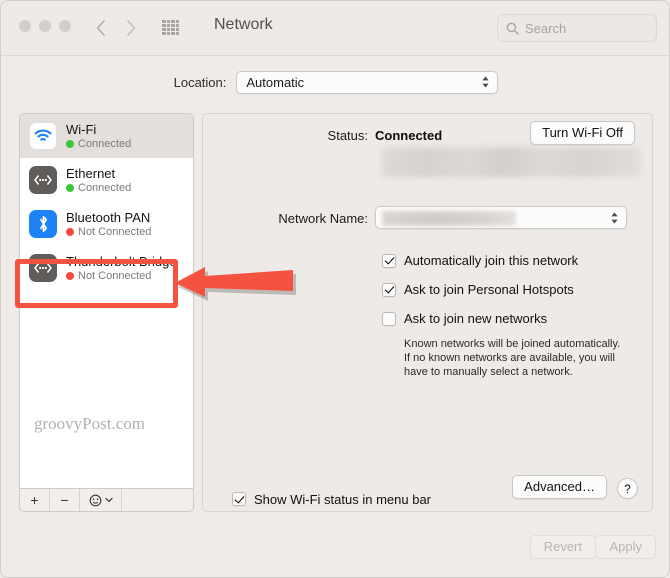 The width and height of the screenshot is (670, 578). I want to click on search-icon, so click(512, 28).